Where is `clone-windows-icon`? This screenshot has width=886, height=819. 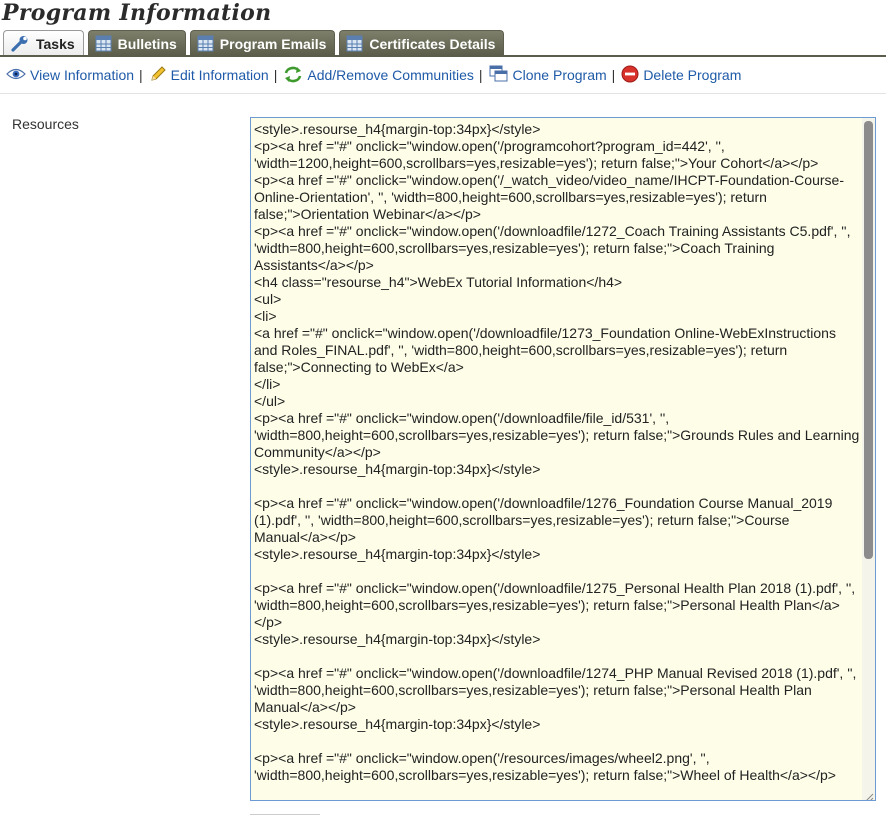
clone-windows-icon is located at coordinates (499, 75).